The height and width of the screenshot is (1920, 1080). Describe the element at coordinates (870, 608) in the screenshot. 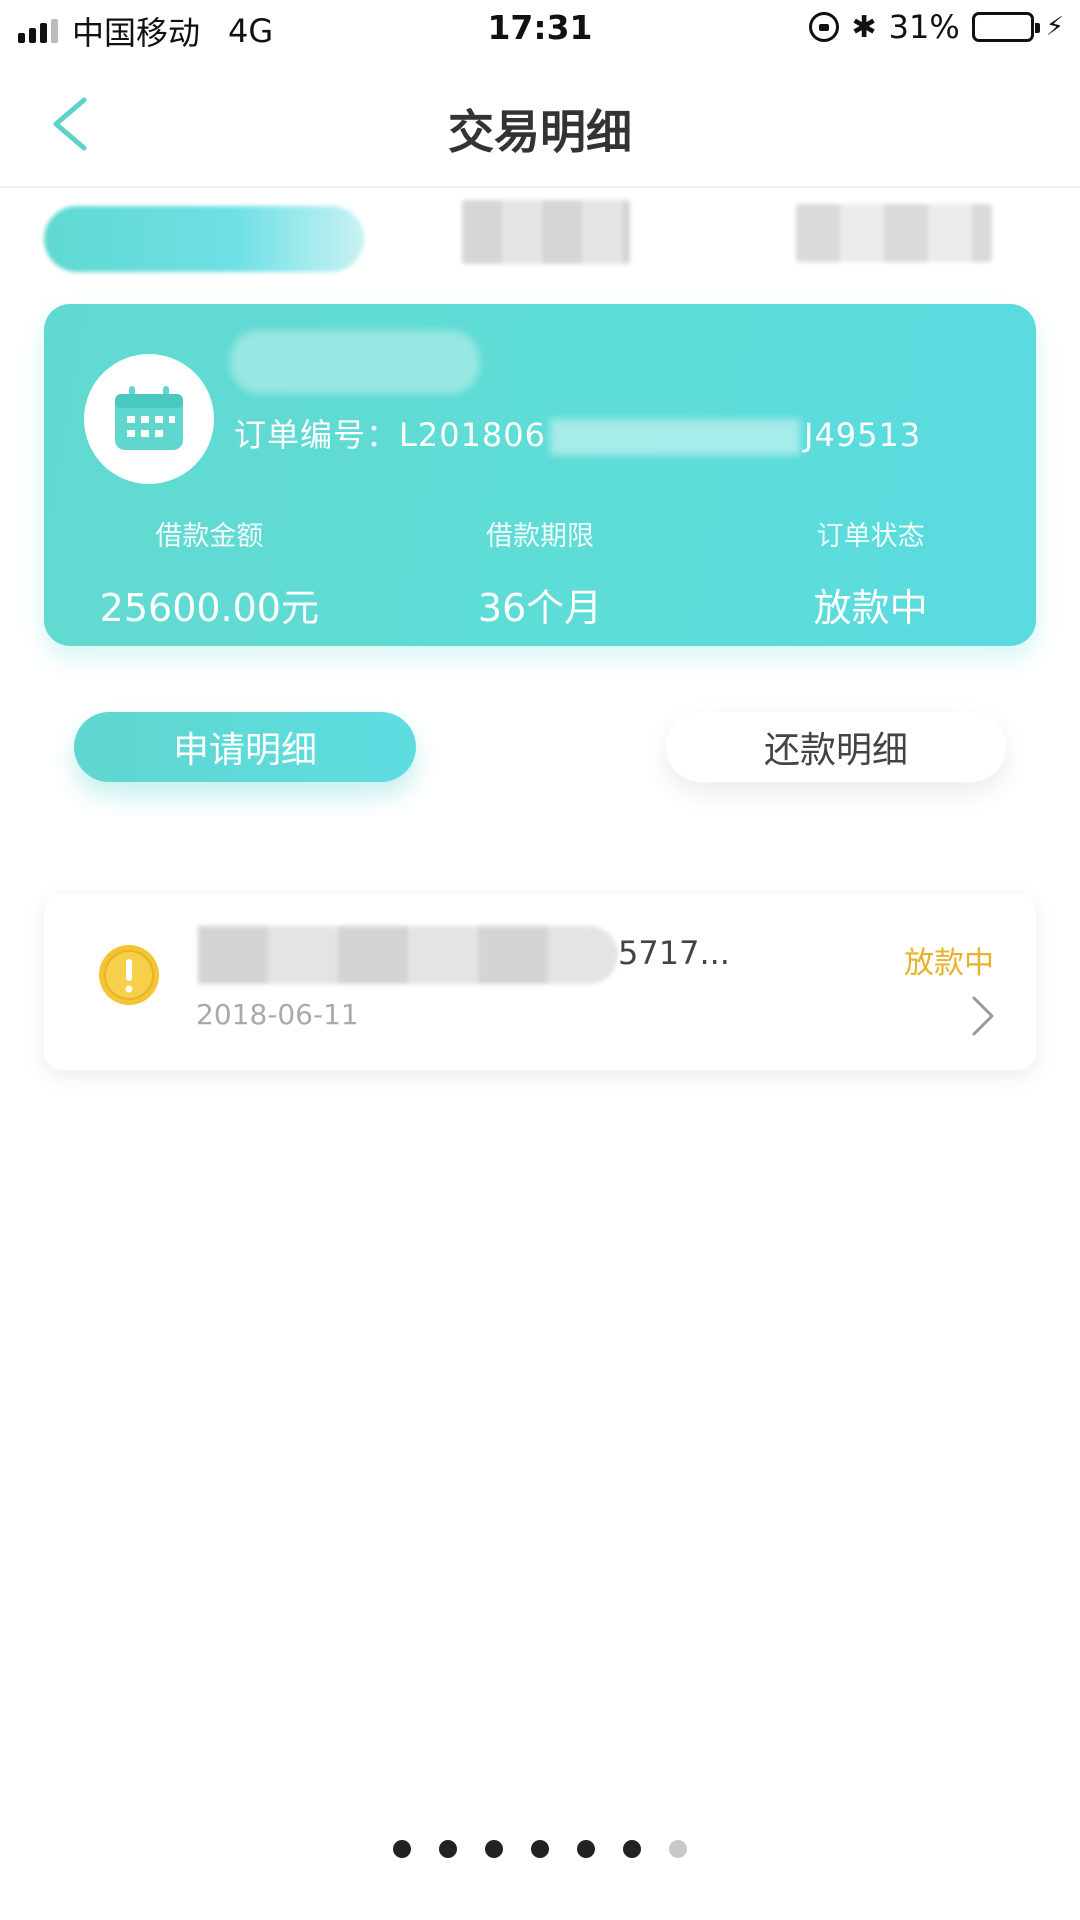

I see `stat-value: 放款中` at that location.